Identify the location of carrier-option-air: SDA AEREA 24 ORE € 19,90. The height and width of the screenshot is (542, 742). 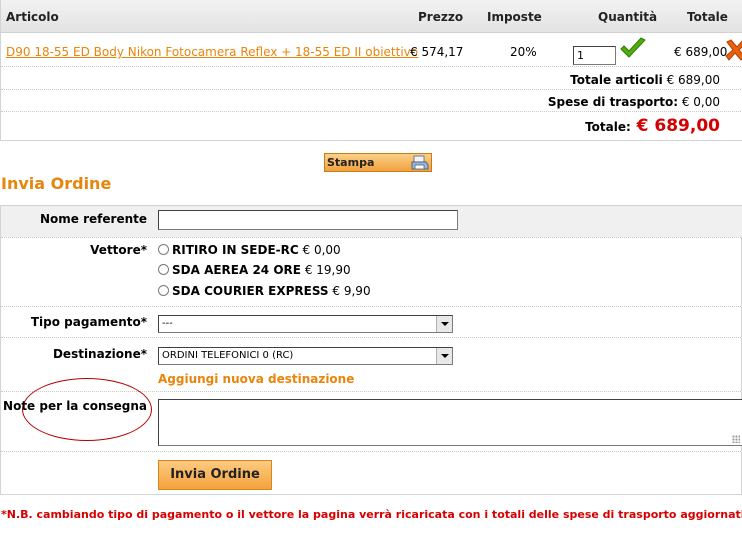
(254, 270).